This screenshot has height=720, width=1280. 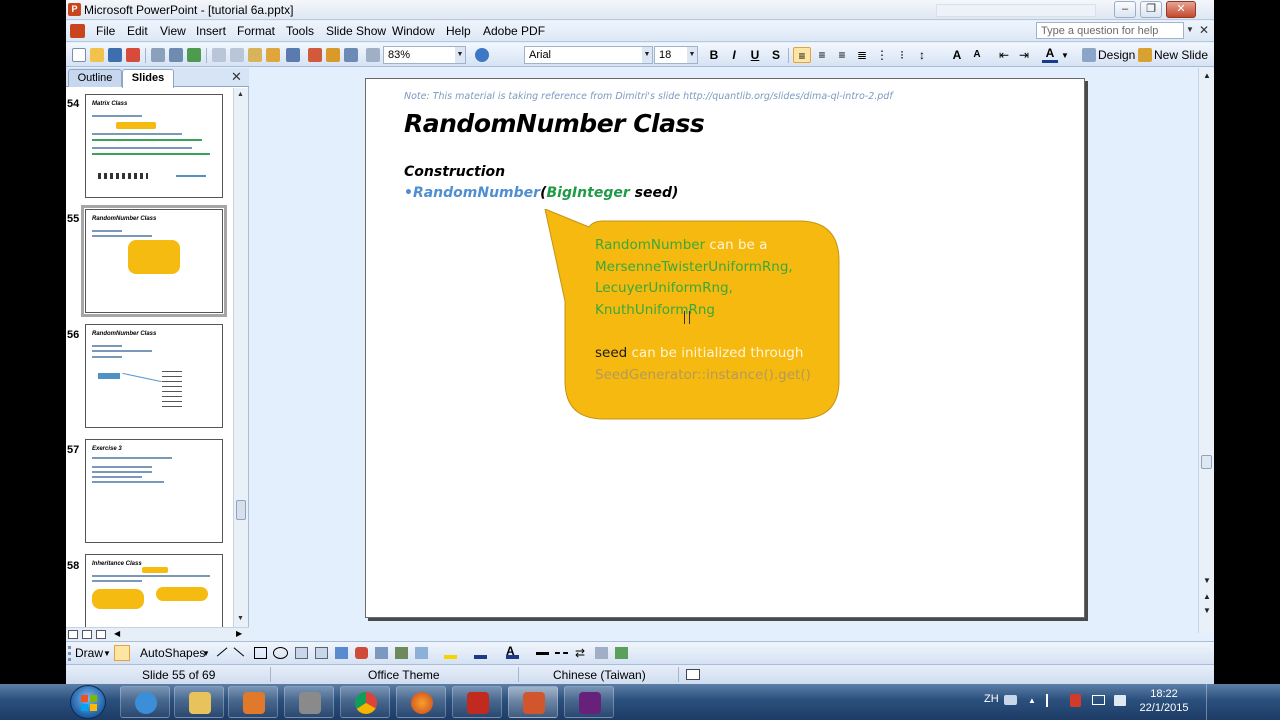 What do you see at coordinates (154, 261) in the screenshot?
I see `slide-thumbnail-55: RandomNumber Class` at bounding box center [154, 261].